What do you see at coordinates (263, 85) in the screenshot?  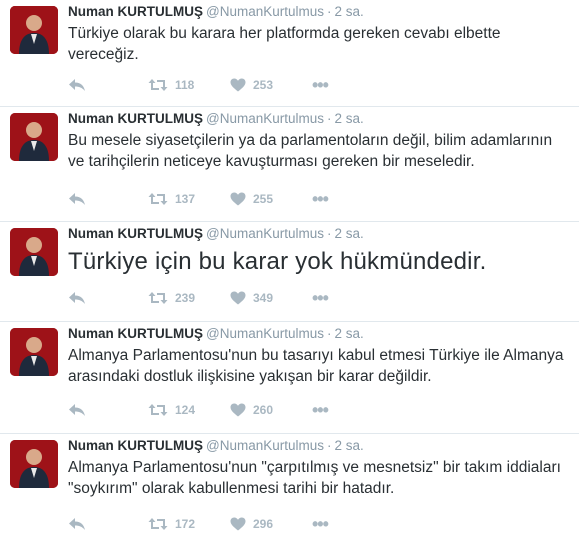 I see `like-count: 253` at bounding box center [263, 85].